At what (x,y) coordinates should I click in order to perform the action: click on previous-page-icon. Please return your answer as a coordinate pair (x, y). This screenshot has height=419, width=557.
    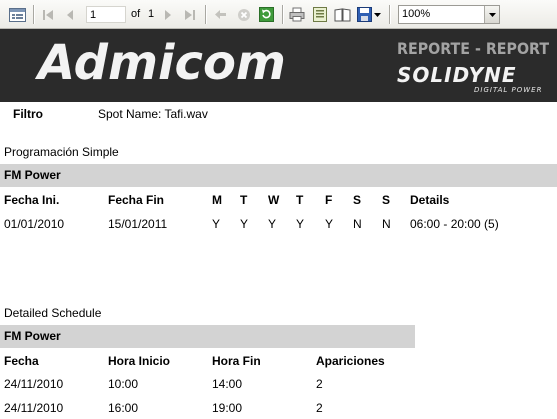
    Looking at the image, I should click on (70, 14).